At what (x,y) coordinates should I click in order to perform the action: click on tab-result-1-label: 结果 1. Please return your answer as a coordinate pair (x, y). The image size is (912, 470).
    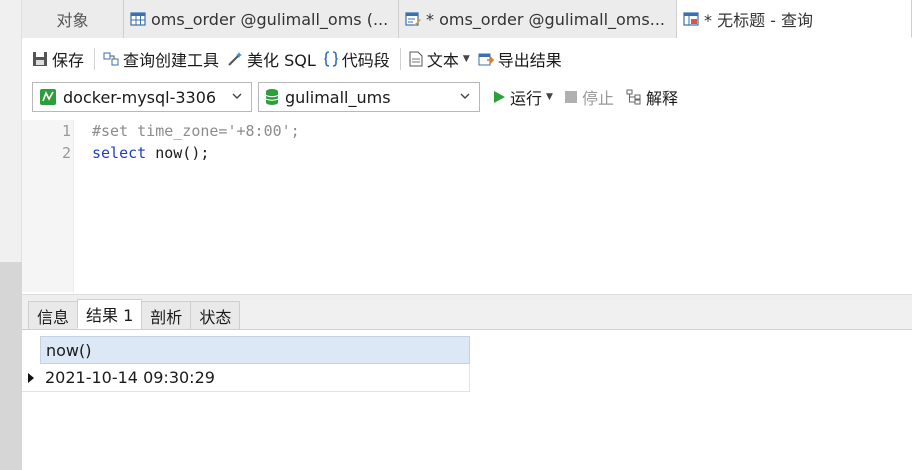
    Looking at the image, I should click on (110, 315).